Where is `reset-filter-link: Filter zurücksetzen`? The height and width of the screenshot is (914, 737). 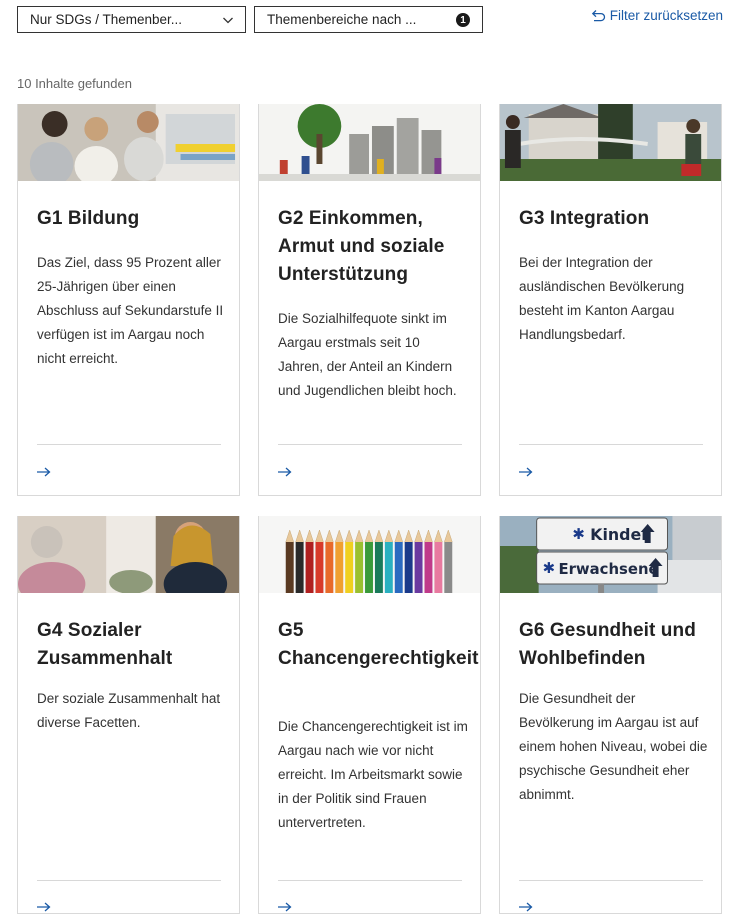
reset-filter-link: Filter zurücksetzen is located at coordinates (657, 15).